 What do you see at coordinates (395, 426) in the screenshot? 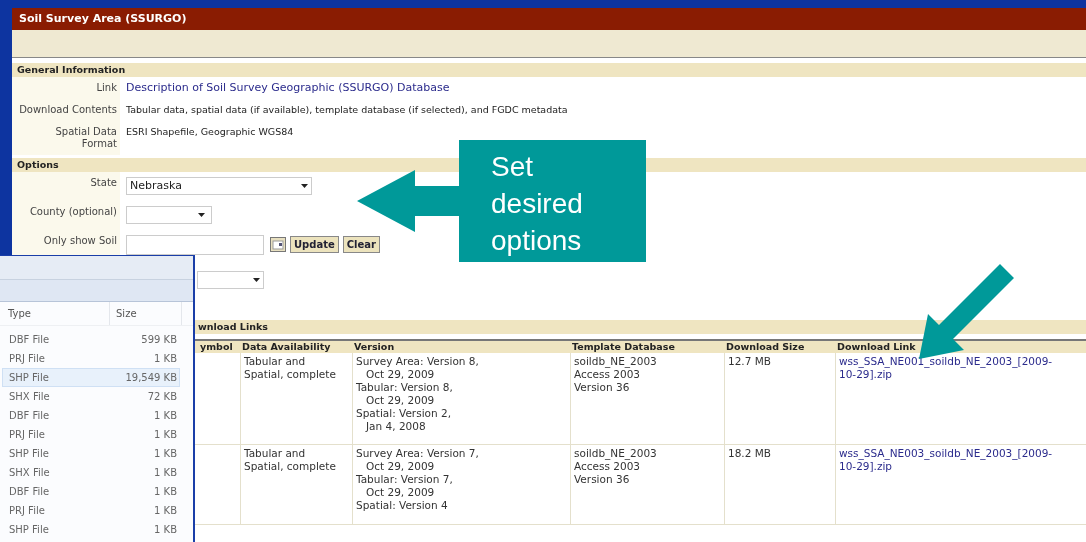
I see `version-date: Jan 4, 2008` at bounding box center [395, 426].